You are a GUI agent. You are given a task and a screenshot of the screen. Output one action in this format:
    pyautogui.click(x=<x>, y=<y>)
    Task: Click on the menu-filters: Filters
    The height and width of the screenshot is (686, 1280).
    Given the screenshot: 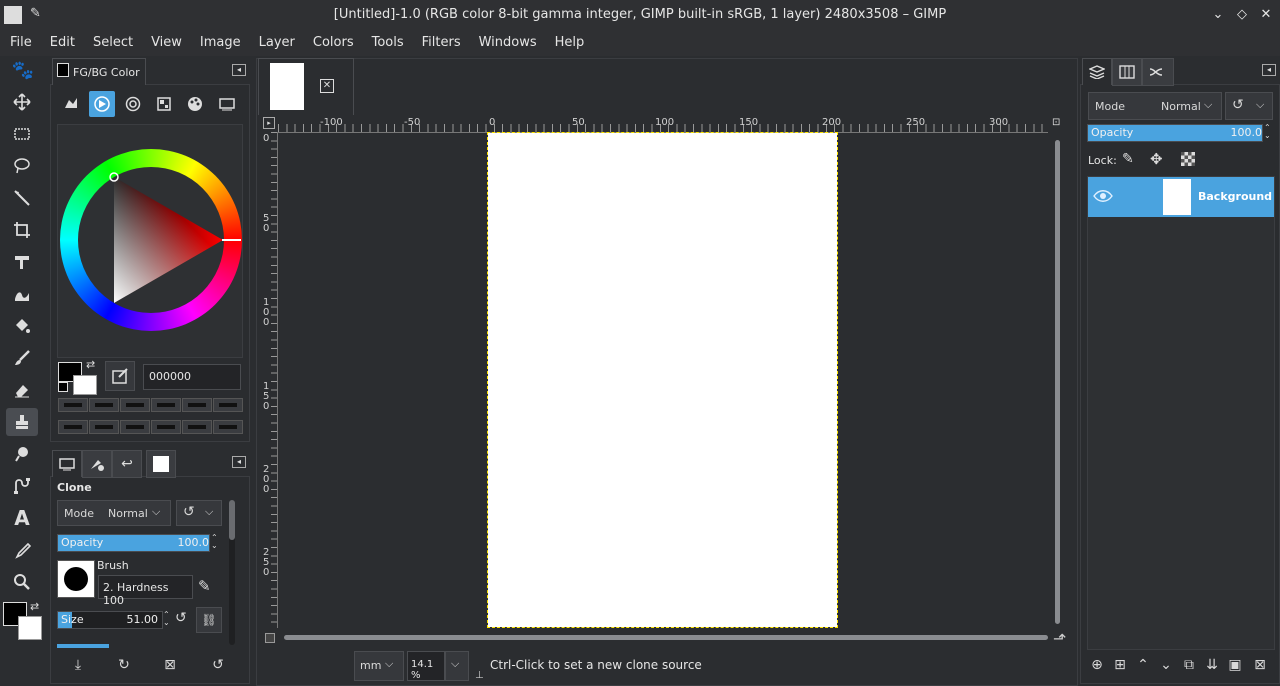 What is the action you would take?
    pyautogui.click(x=440, y=43)
    